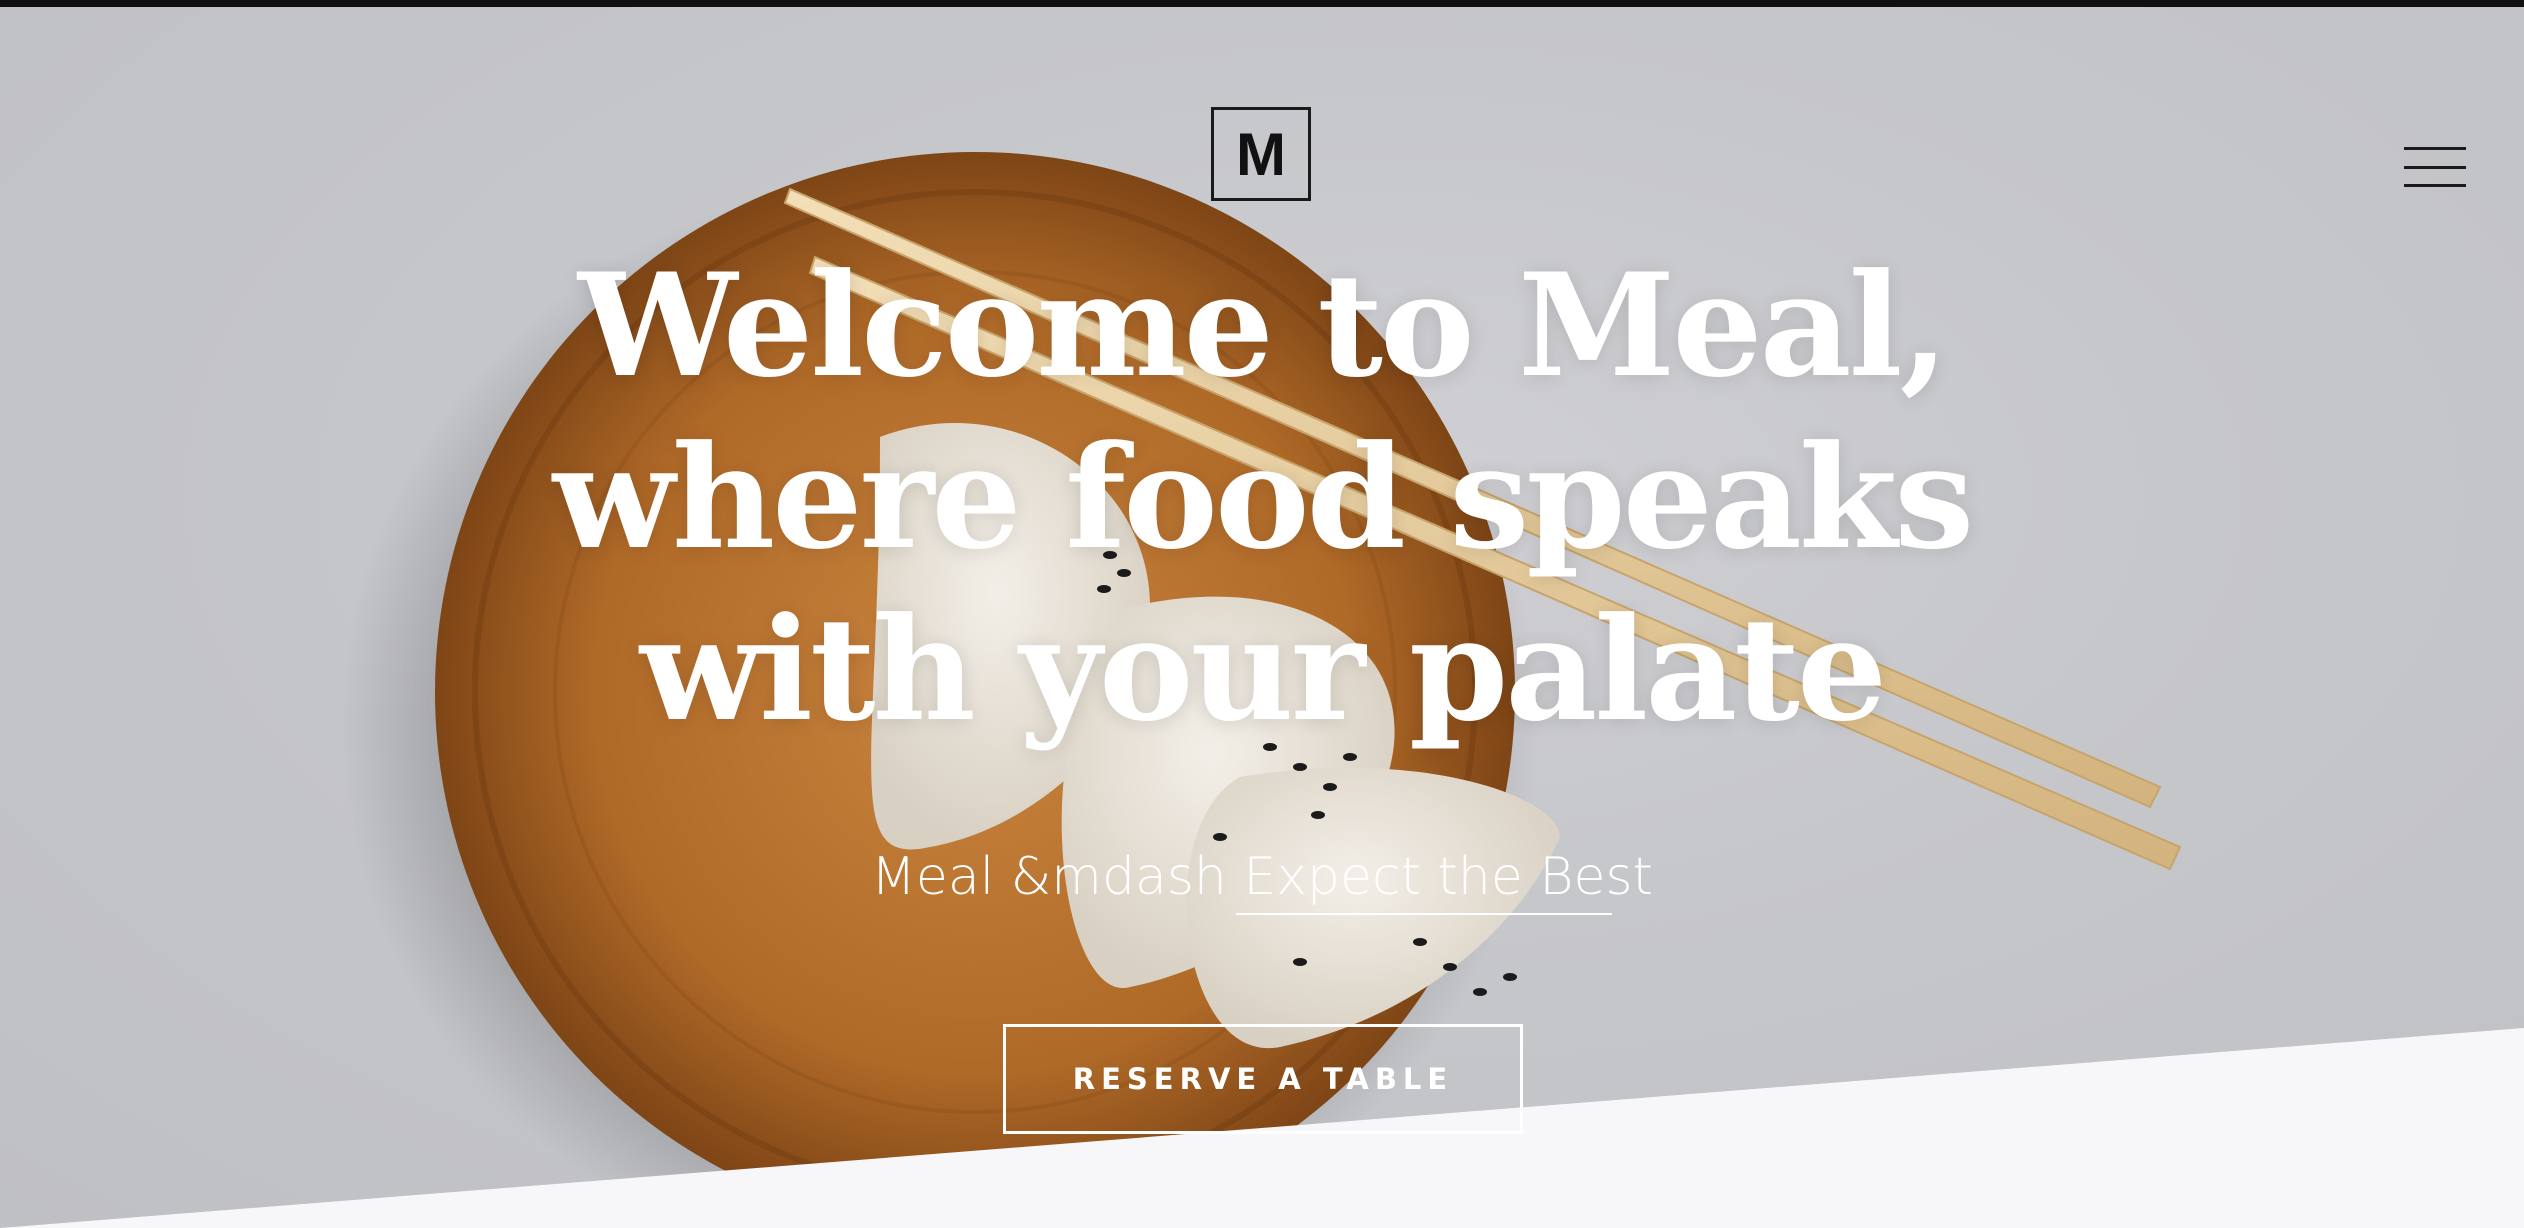 This screenshot has width=2524, height=1228. I want to click on hamburger-menu-button, so click(2435, 167).